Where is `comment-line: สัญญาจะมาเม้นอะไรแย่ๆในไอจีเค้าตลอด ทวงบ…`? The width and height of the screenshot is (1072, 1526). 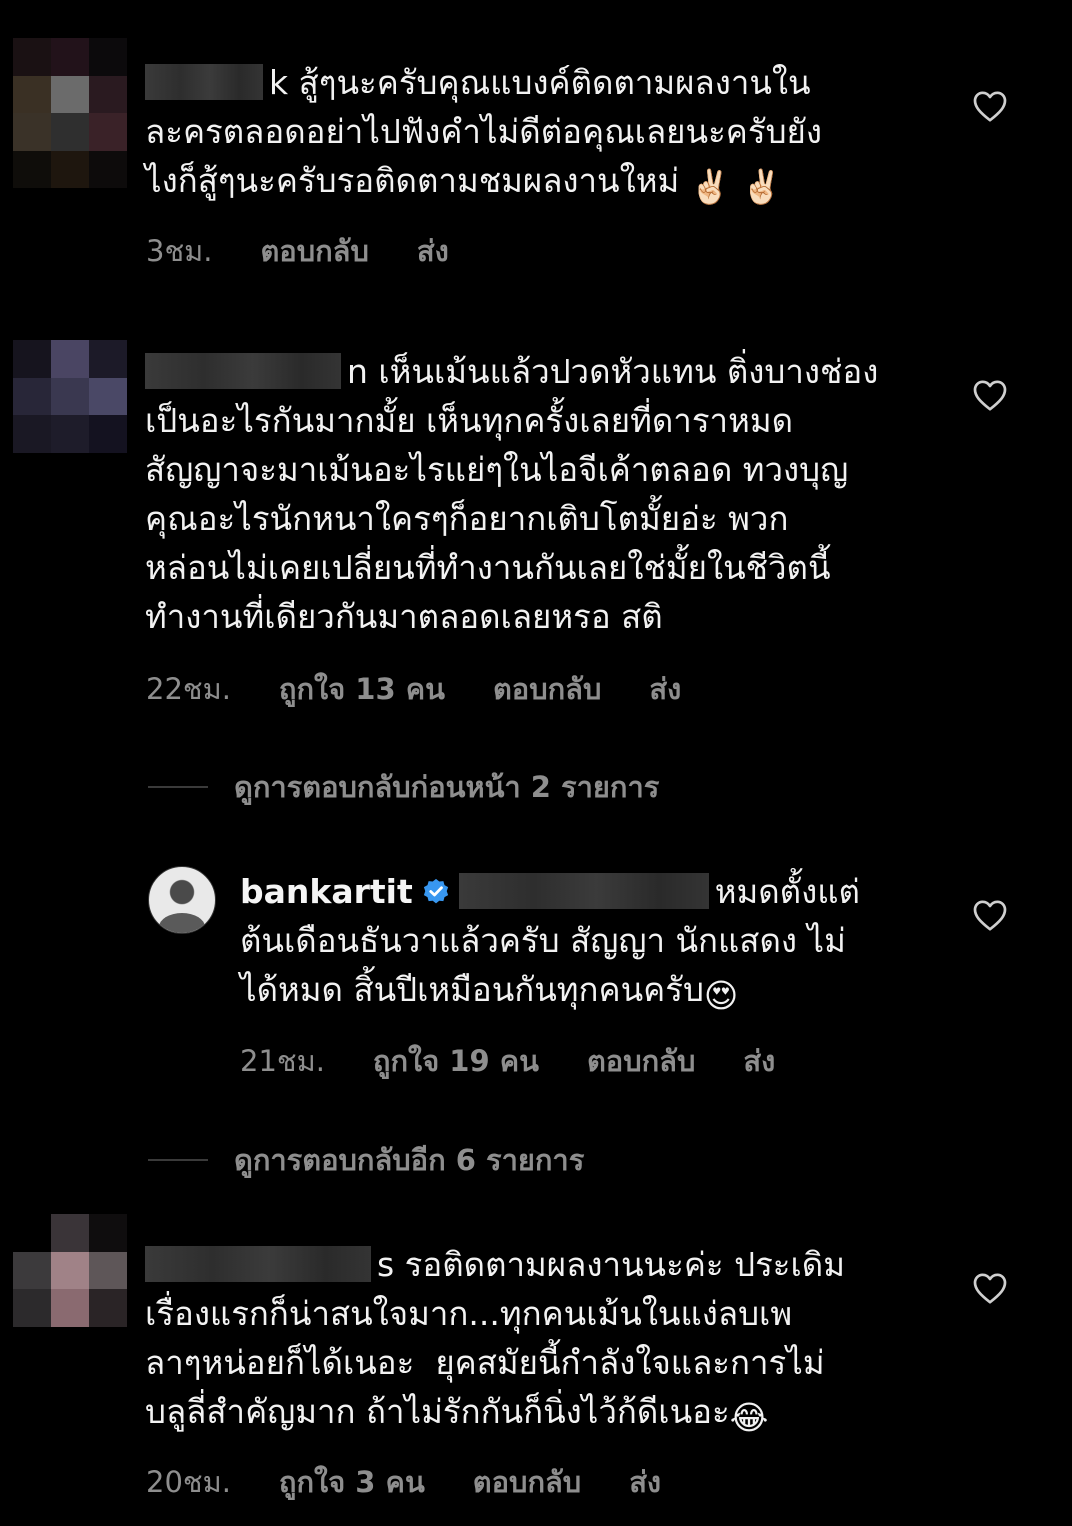 comment-line: สัญญาจะมาเม้นอะไรแย่ๆในไอจีเค้าตลอด ทวงบ… is located at coordinates (497, 469).